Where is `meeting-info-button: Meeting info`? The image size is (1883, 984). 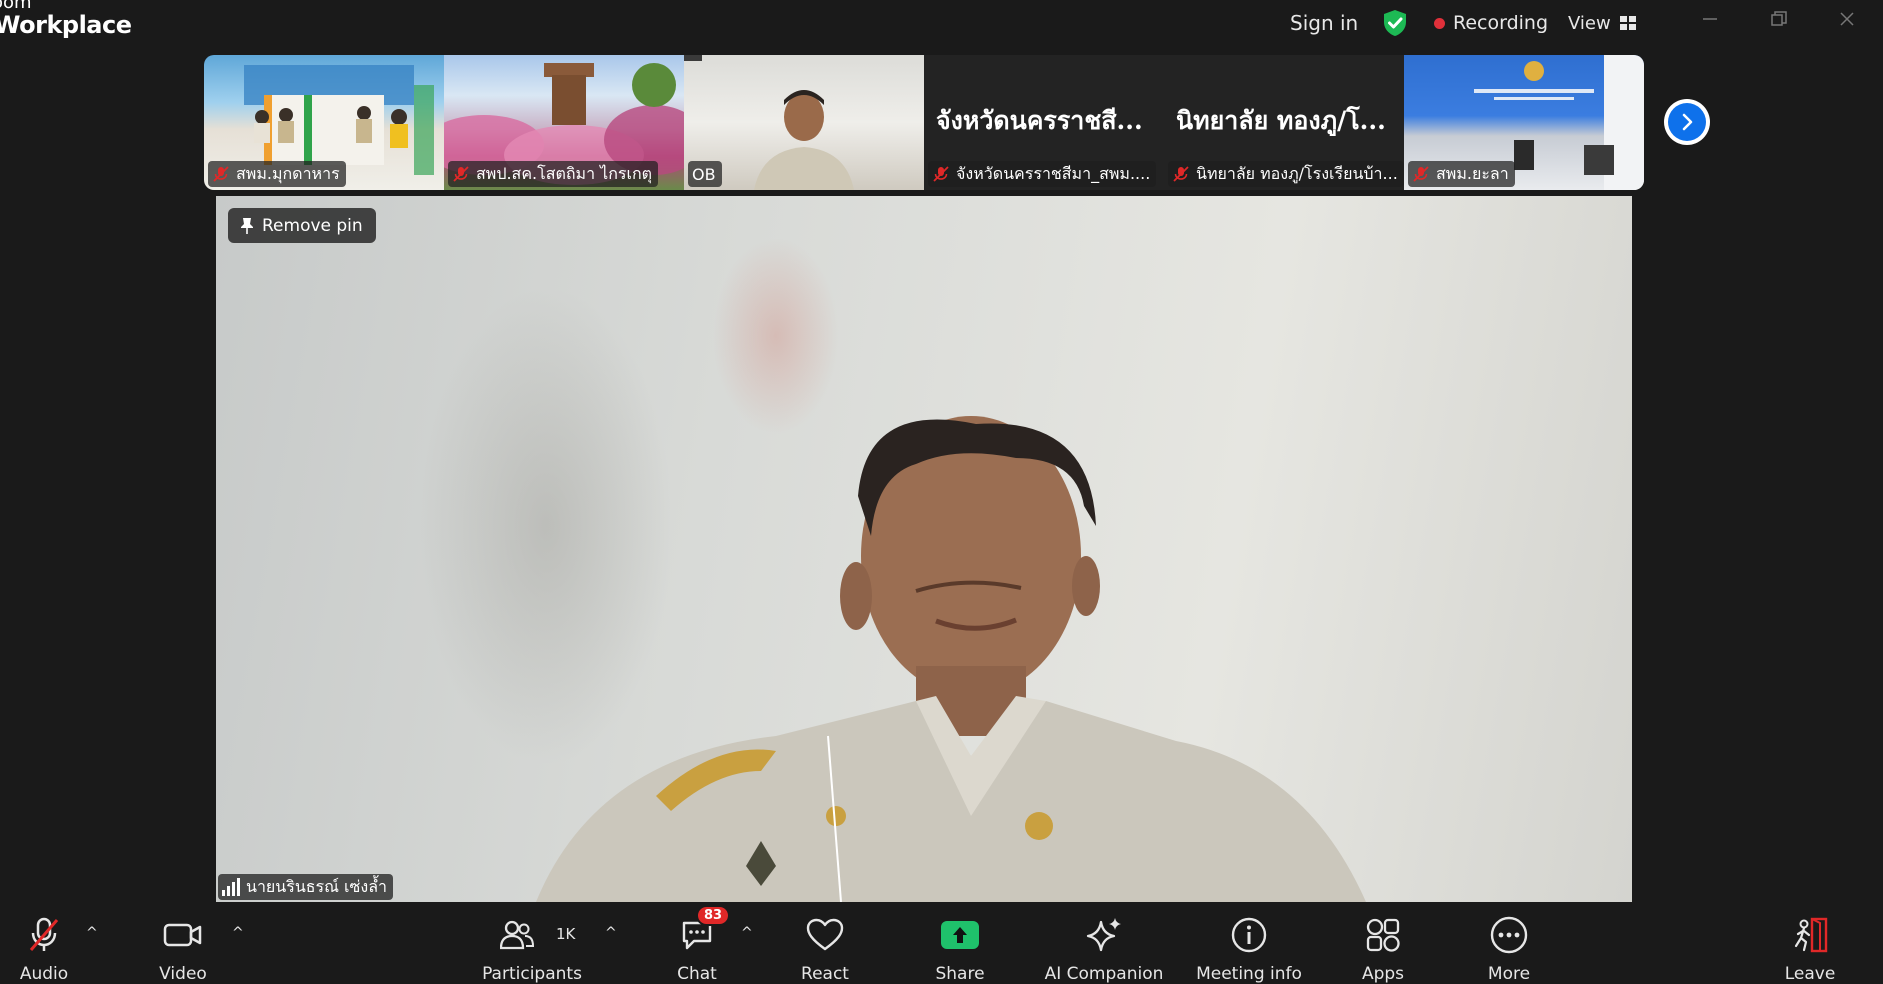
meeting-info-button: Meeting info is located at coordinates (1249, 948).